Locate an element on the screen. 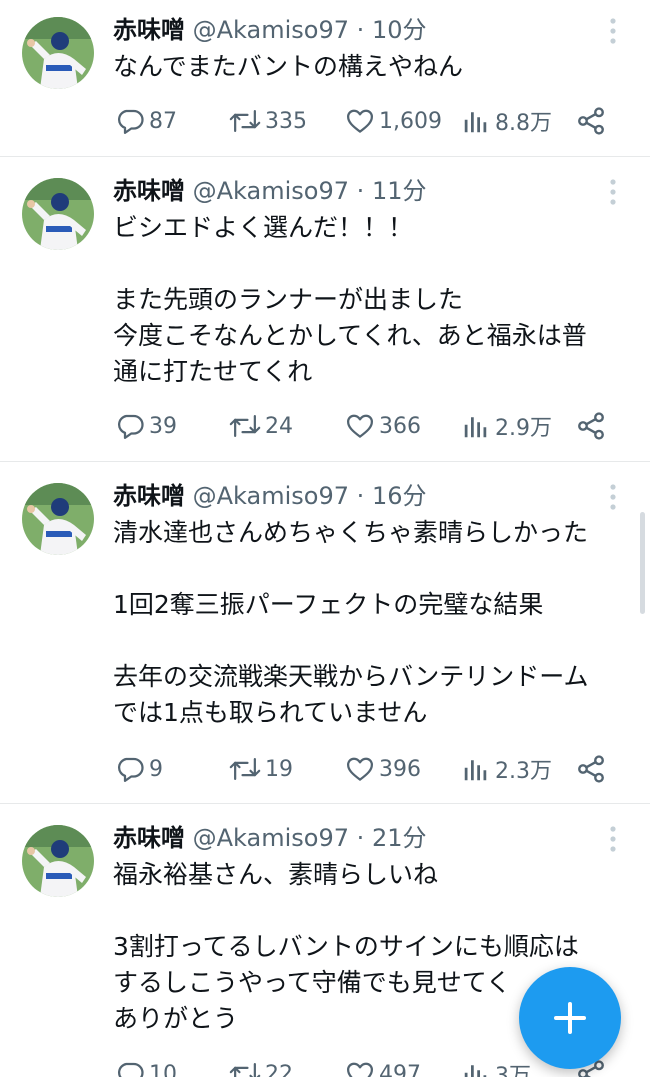 This screenshot has width=650, height=1077. reply-button: 9 is located at coordinates (139, 769).